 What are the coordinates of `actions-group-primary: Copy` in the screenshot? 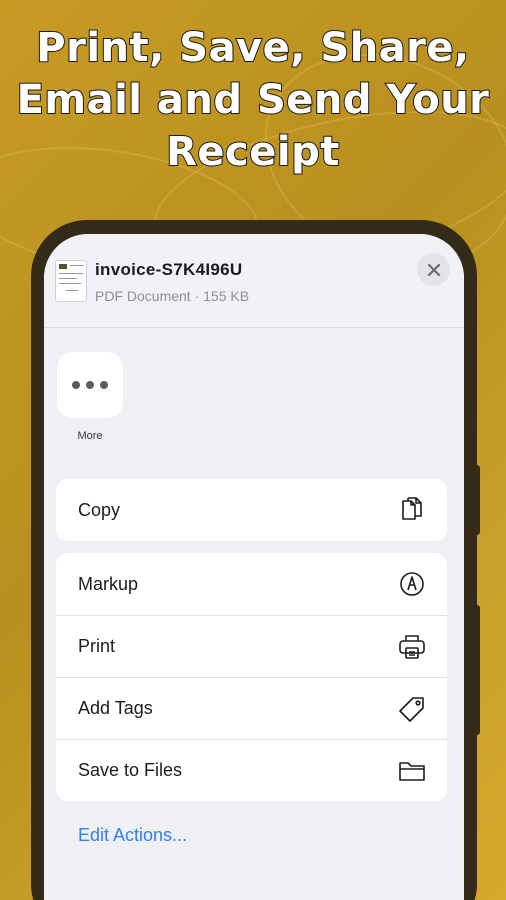 It's located at (251, 510).